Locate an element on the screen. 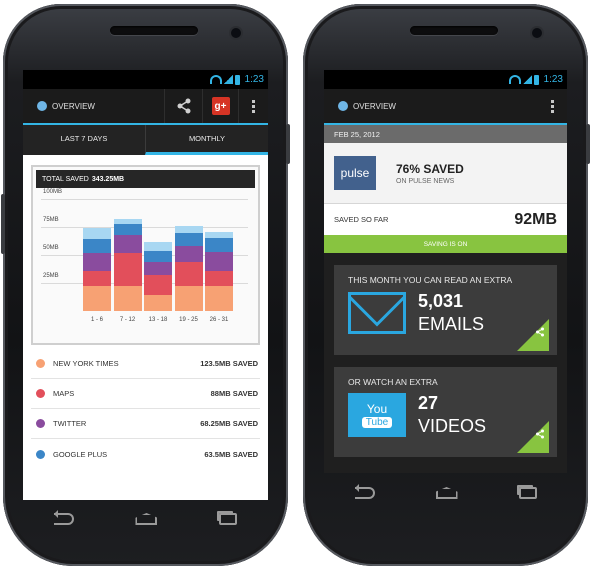  power-key is located at coordinates (288, 144).